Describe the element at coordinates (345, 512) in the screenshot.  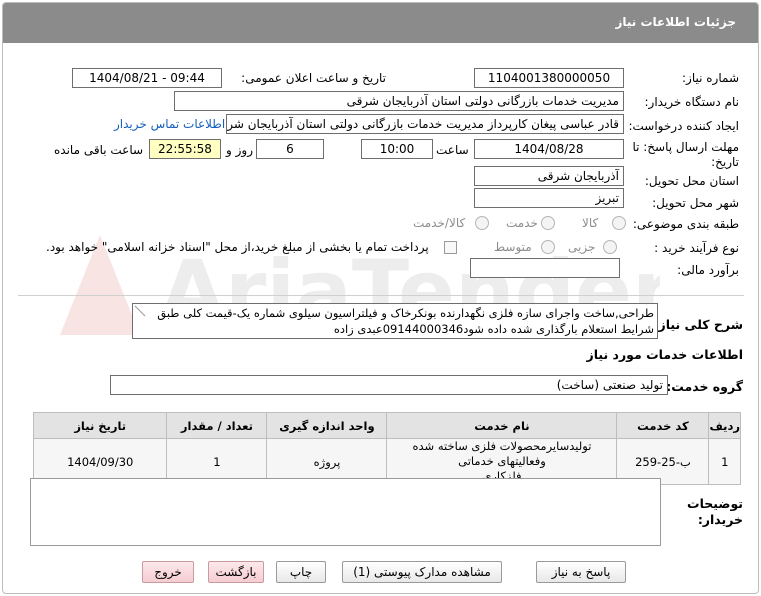
I see `buyer-notes-textarea` at that location.